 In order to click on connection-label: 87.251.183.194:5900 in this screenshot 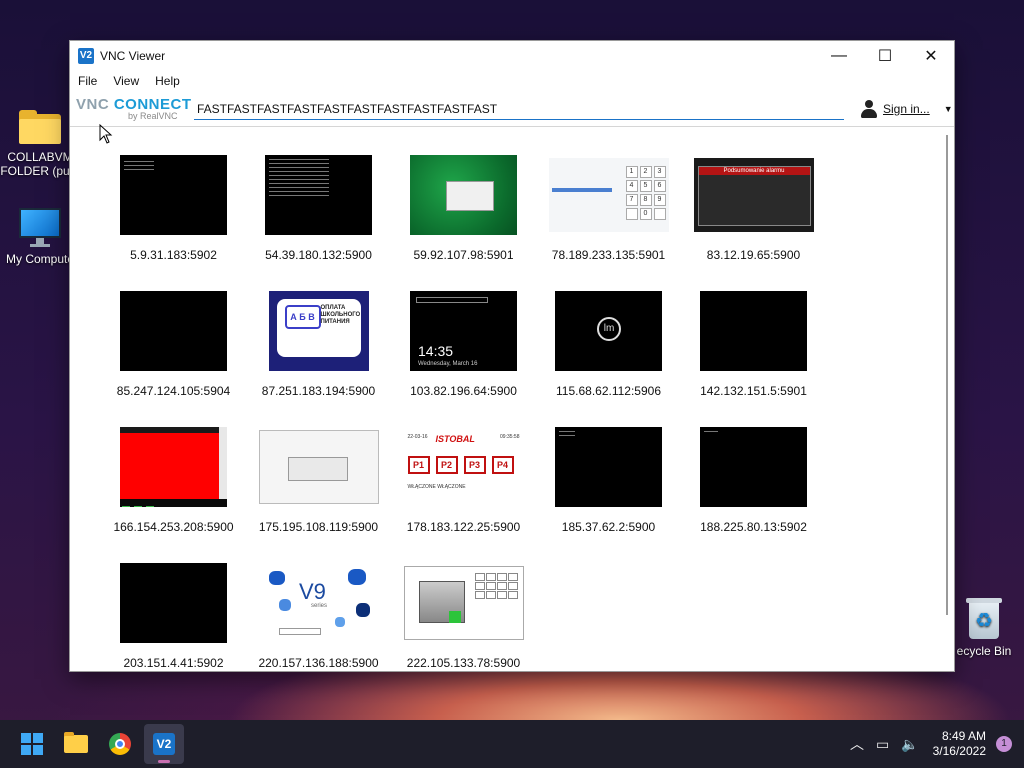, I will do `click(318, 391)`.